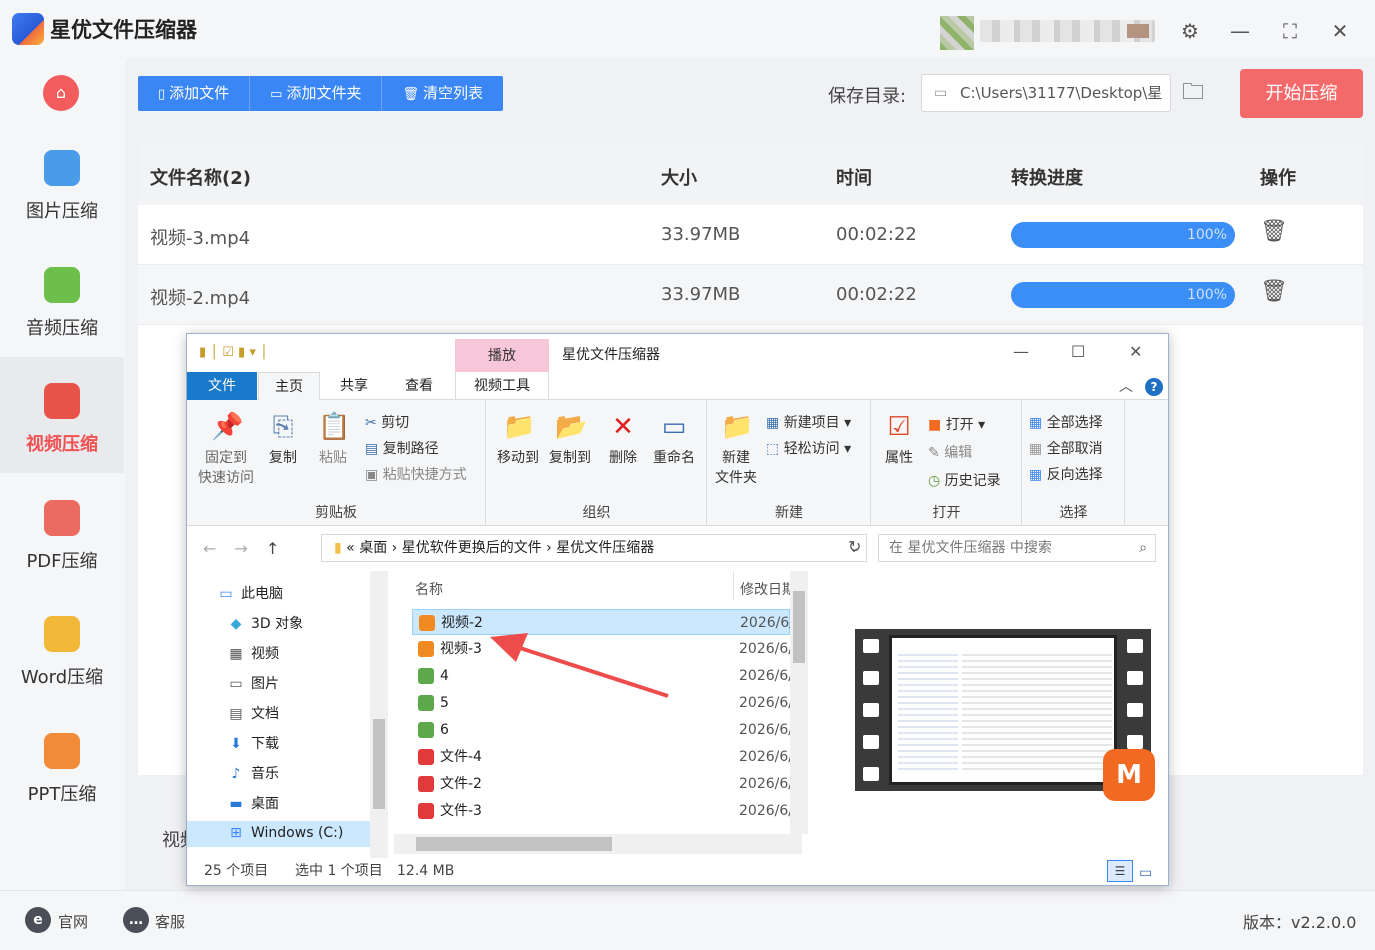 The width and height of the screenshot is (1375, 950). Describe the element at coordinates (594, 672) in the screenshot. I see `arrow-shaft` at that location.